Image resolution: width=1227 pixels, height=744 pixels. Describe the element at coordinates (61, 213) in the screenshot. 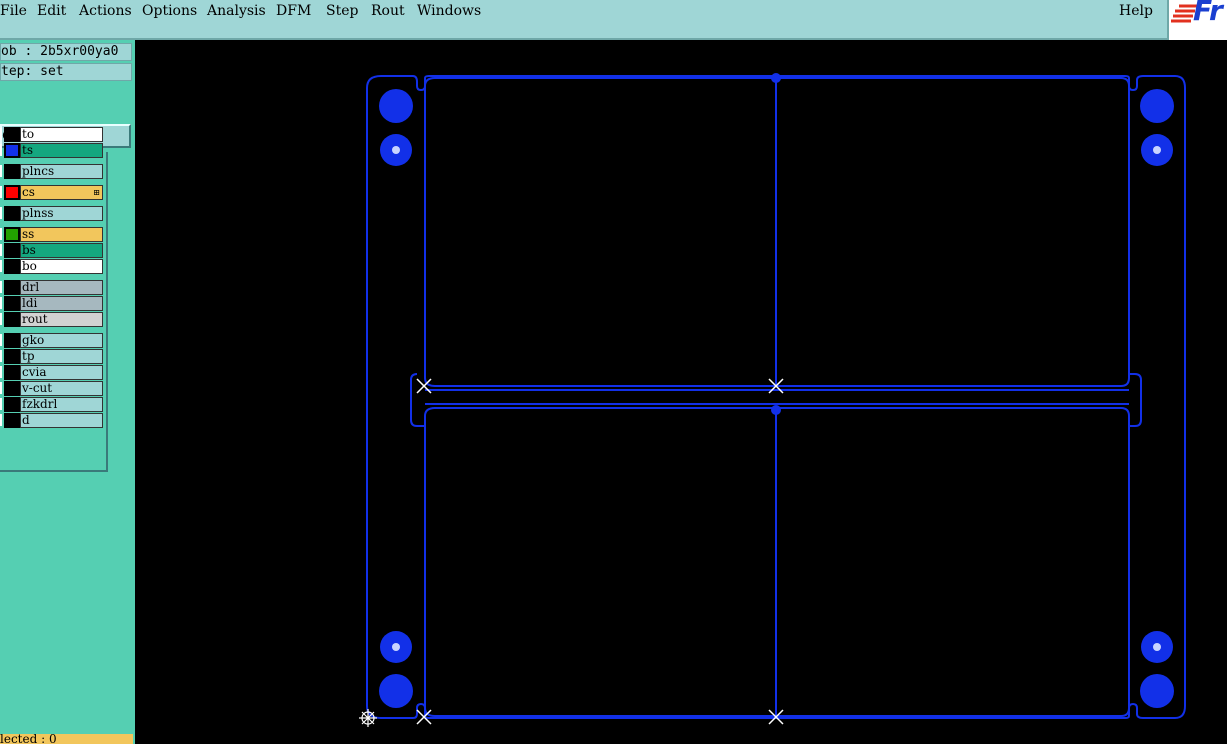

I see `layer-name: plnss` at that location.